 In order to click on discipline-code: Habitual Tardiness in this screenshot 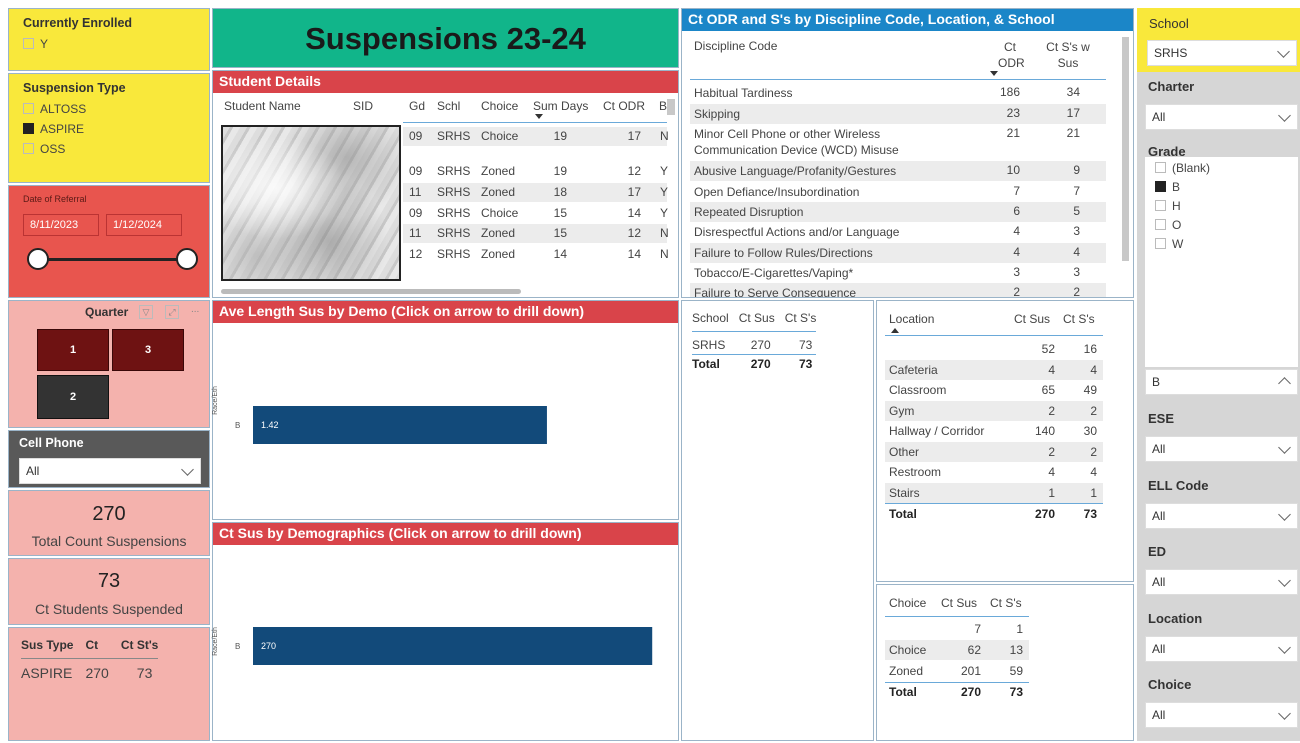, I will do `click(743, 93)`.